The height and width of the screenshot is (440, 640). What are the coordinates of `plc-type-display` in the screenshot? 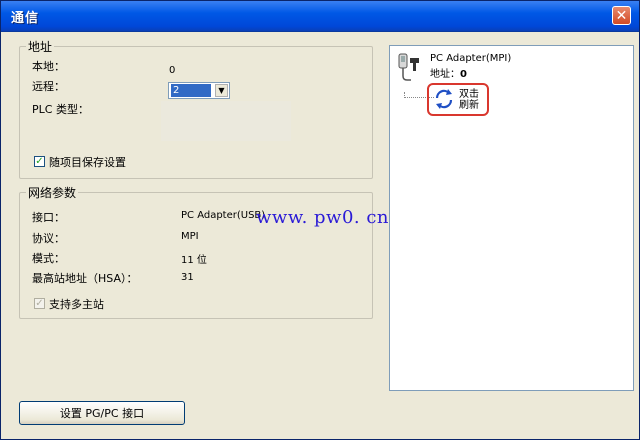 It's located at (226, 121).